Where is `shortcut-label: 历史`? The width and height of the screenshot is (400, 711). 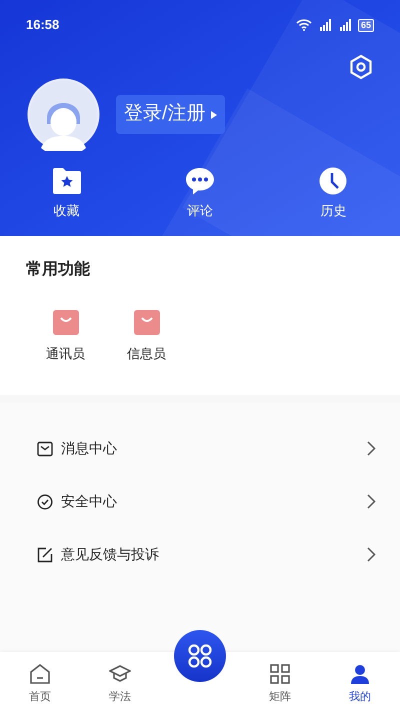 shortcut-label: 历史 is located at coordinates (333, 210).